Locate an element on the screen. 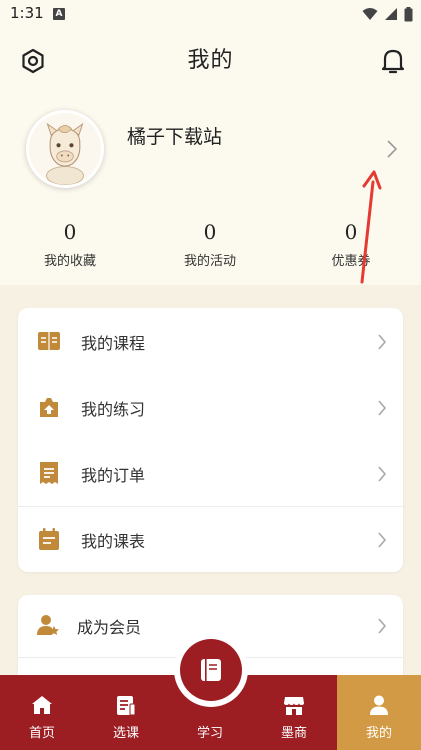  menu-item-courses: 我的课程 is located at coordinates (210, 341).